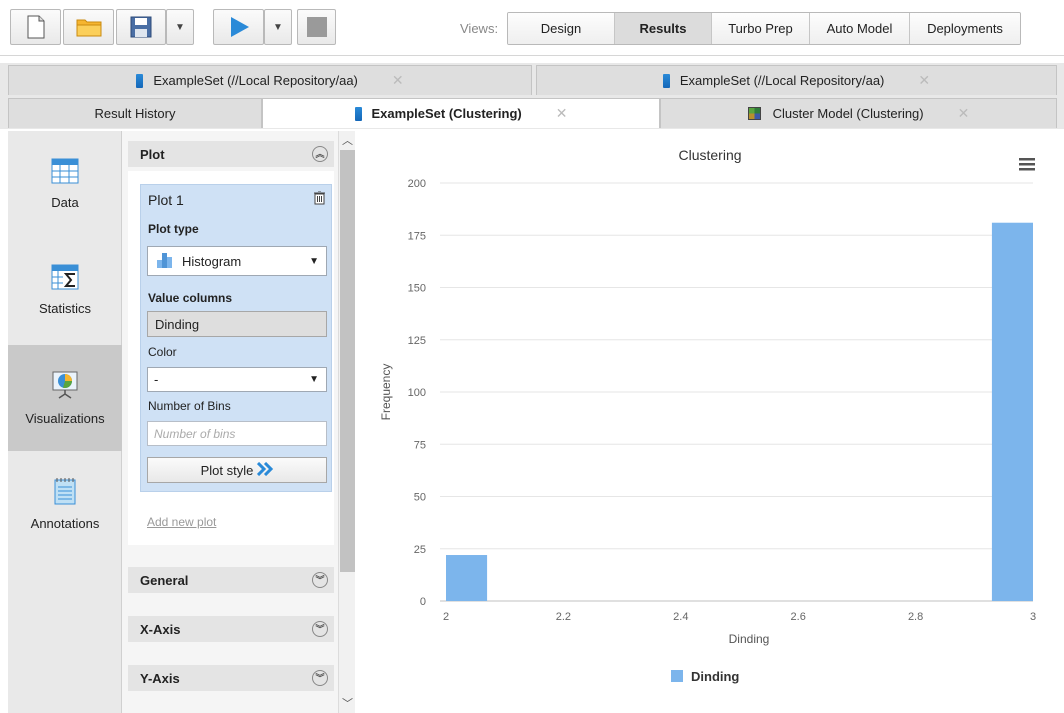 This screenshot has height=713, width=1064. What do you see at coordinates (417, 184) in the screenshot?
I see `y-tick-label: 200` at bounding box center [417, 184].